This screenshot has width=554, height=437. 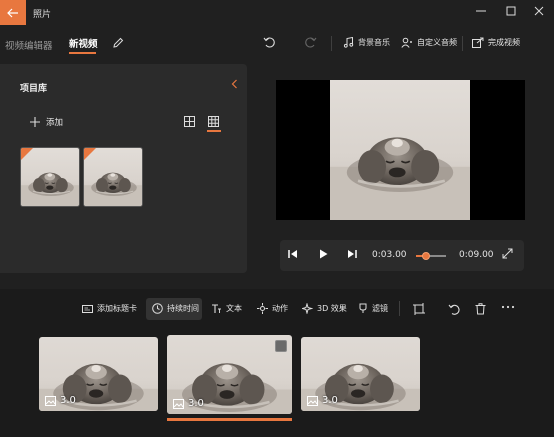 I want to click on duration-label: 持续时间, so click(x=183, y=308).